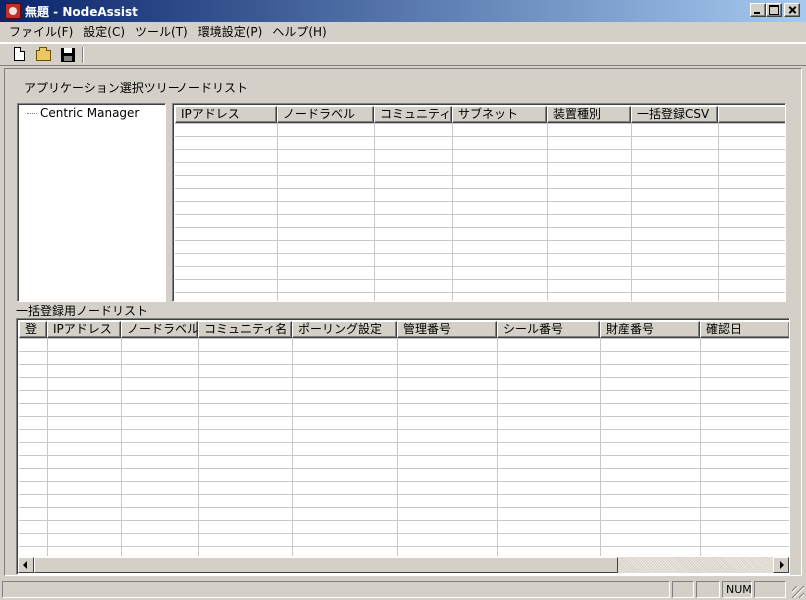 This screenshot has height=600, width=806. Describe the element at coordinates (81, 12) in the screenshot. I see `window-title: 無題 - NodeAssist` at that location.